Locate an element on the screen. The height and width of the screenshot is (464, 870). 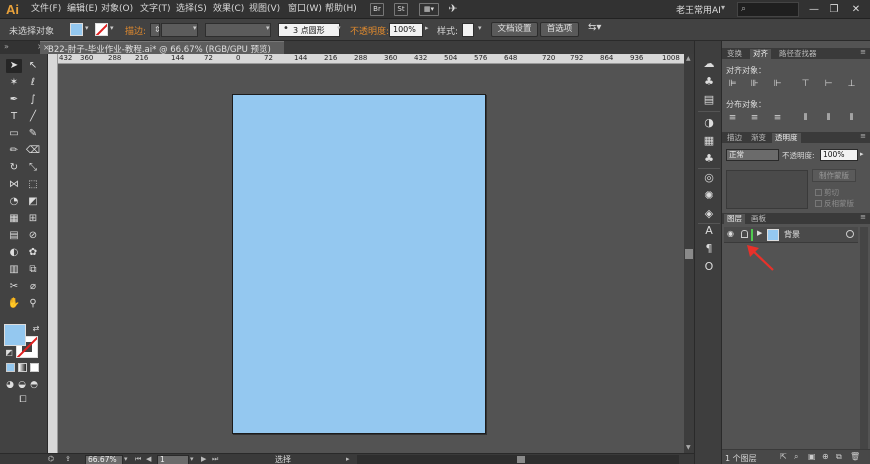
first-artboard-icon: ⏮ is located at coordinates (138, 459).